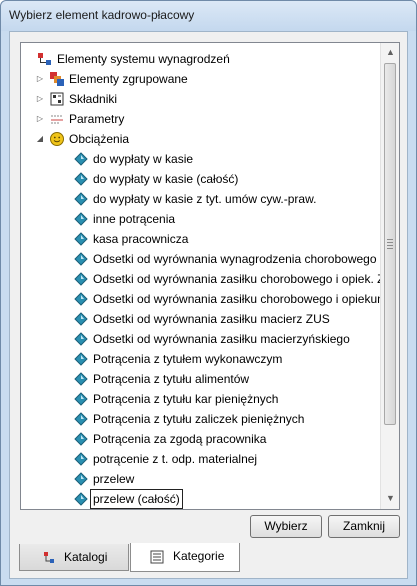  What do you see at coordinates (186, 399) in the screenshot?
I see `tree-item-label: Potrącenia z tytułu kar pieniężnych` at bounding box center [186, 399].